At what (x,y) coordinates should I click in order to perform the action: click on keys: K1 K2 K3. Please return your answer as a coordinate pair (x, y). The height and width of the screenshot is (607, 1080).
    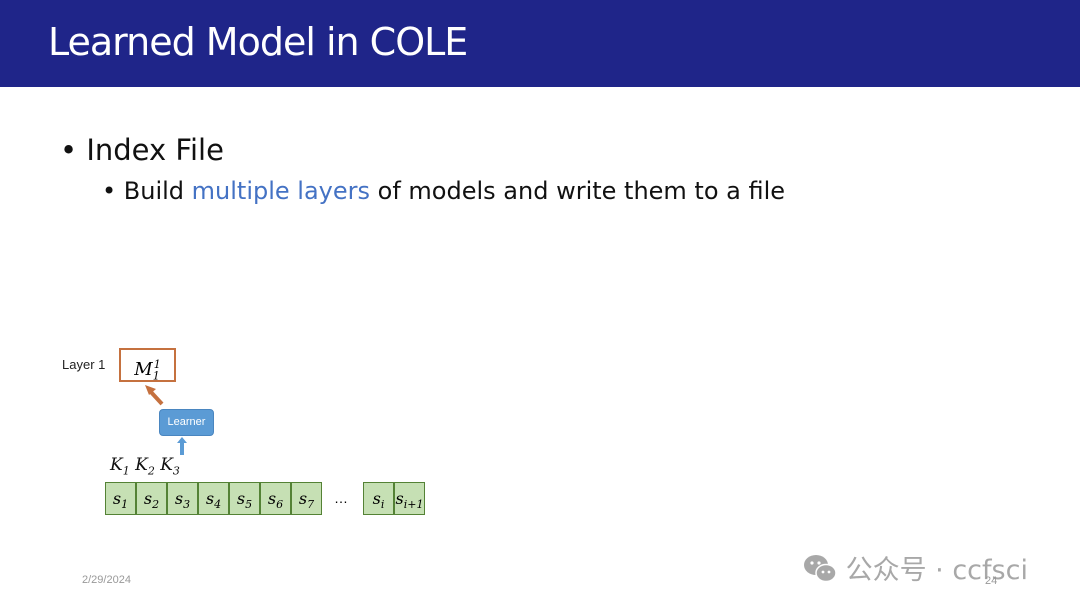
    Looking at the image, I should click on (145, 466).